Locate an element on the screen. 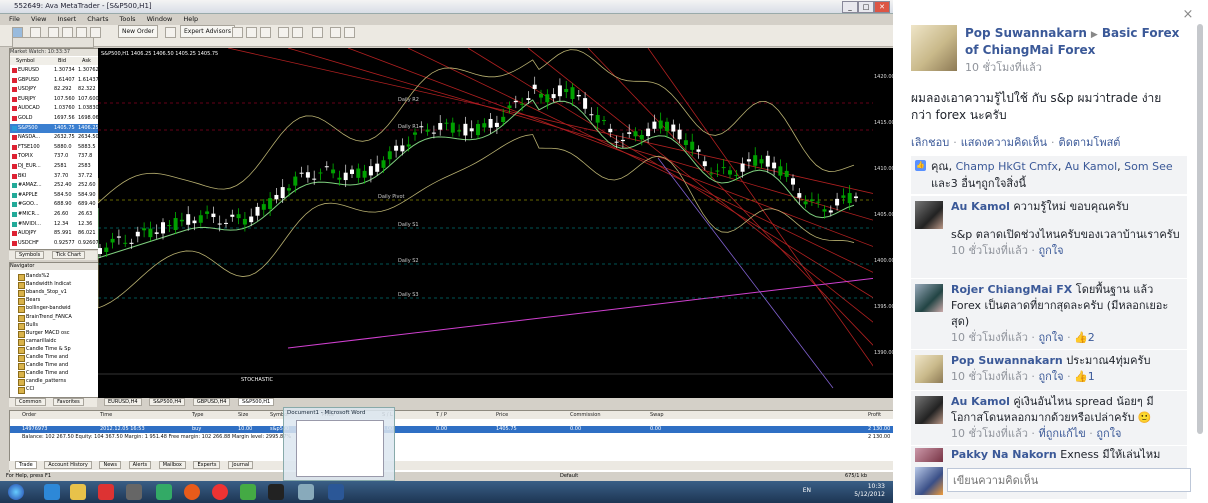  metaeditor-icon is located at coordinates (170, 32).